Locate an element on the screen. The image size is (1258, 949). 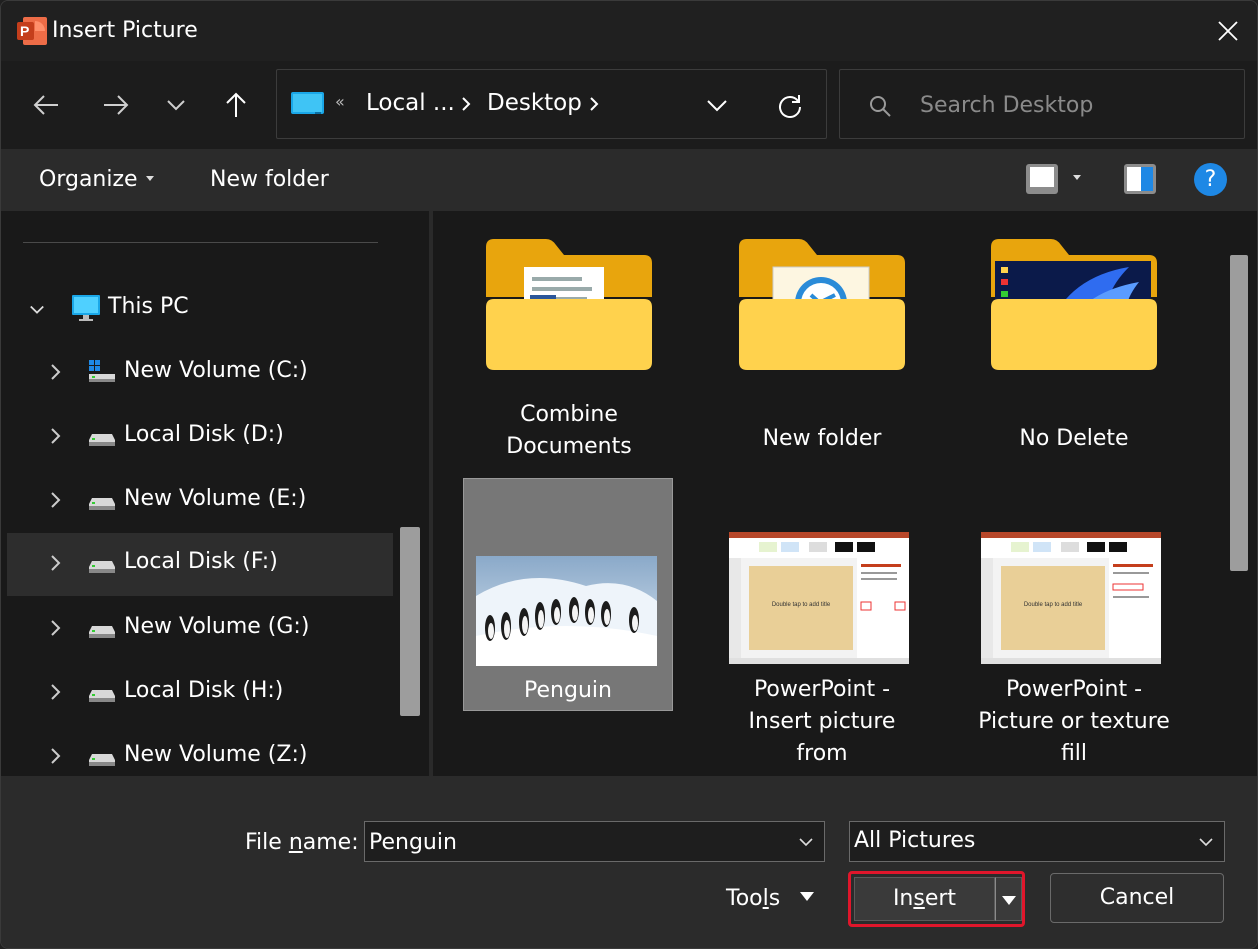
breadcrumb-desktop: Desktop is located at coordinates (534, 103).